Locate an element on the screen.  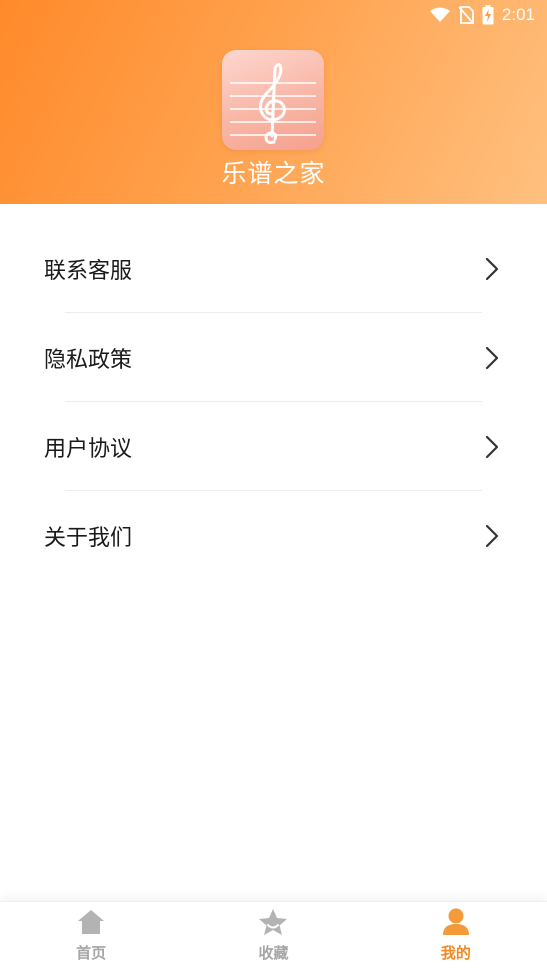
tab-label: 收藏 is located at coordinates (273, 953).